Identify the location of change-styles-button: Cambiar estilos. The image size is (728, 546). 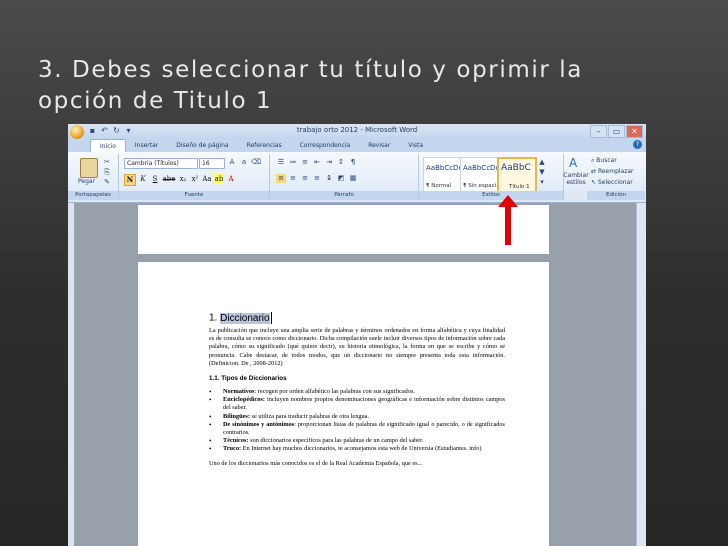
(576, 179).